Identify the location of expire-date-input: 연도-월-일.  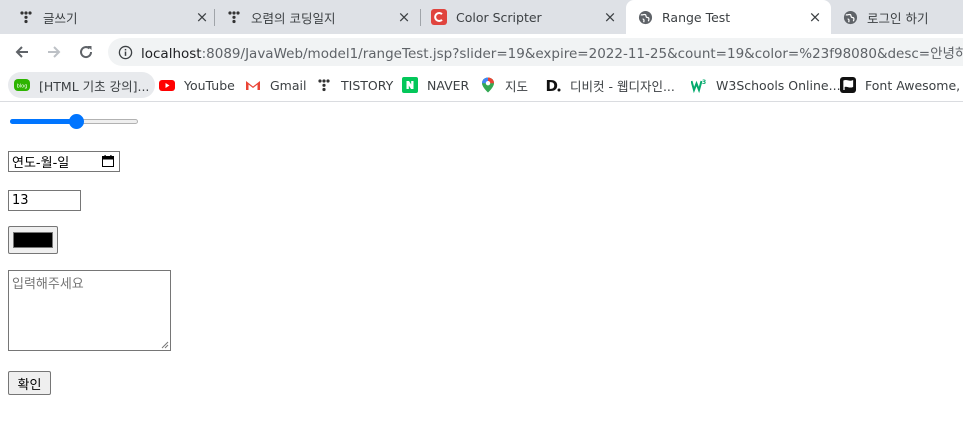
(64, 161).